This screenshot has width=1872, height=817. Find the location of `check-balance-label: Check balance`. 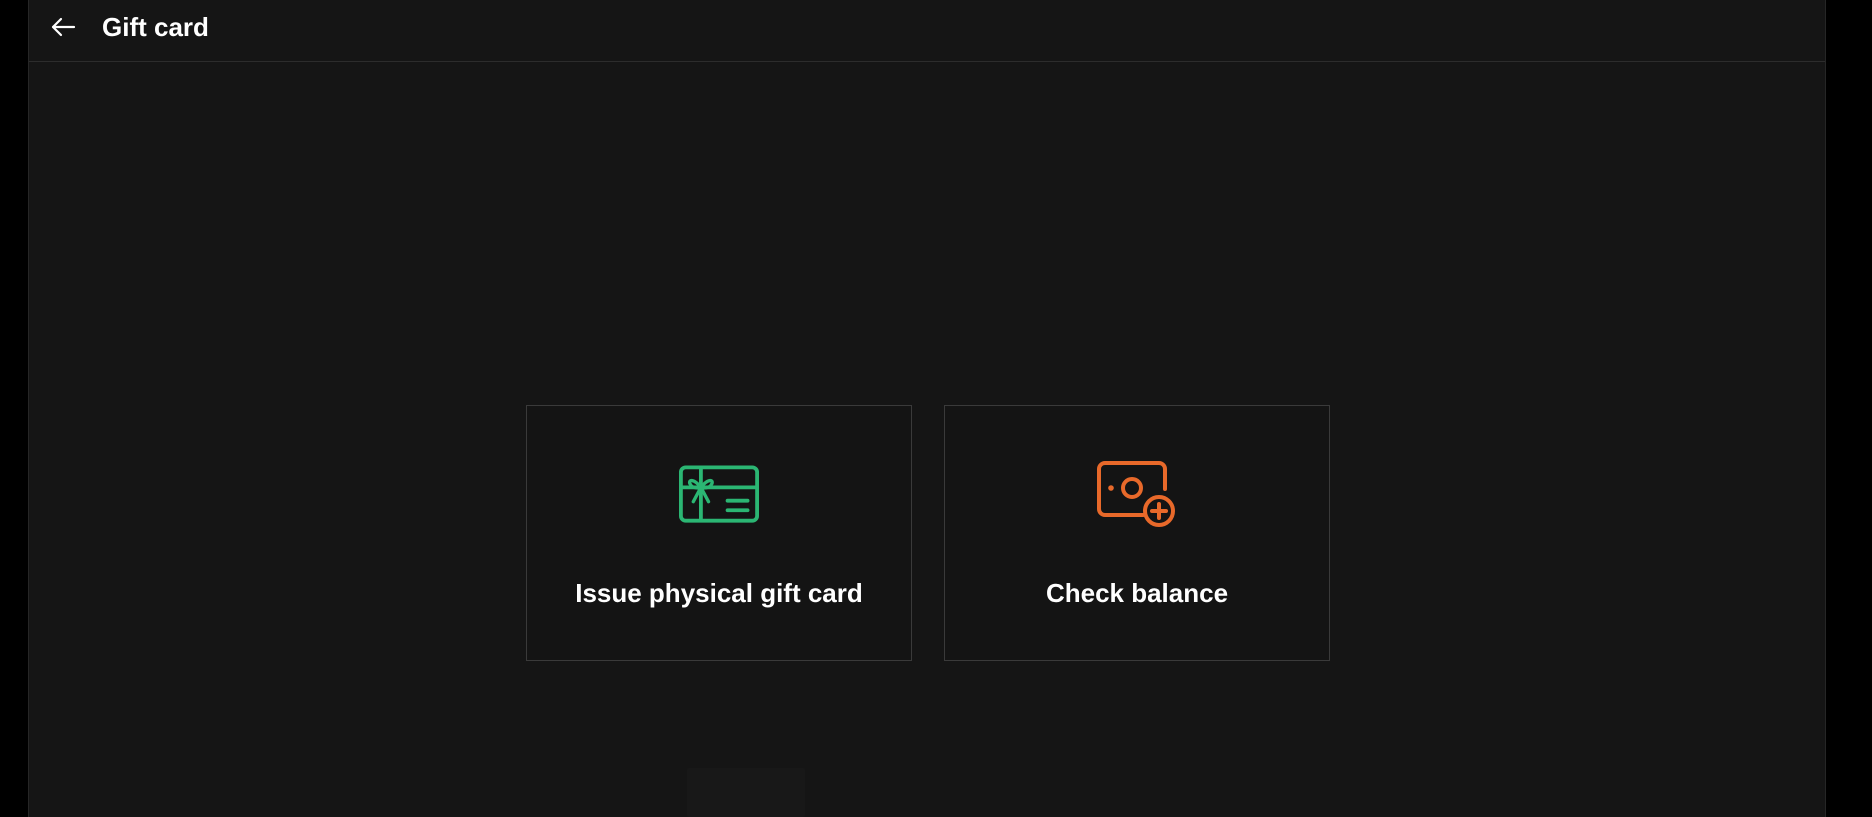

check-balance-label: Check balance is located at coordinates (1137, 593).